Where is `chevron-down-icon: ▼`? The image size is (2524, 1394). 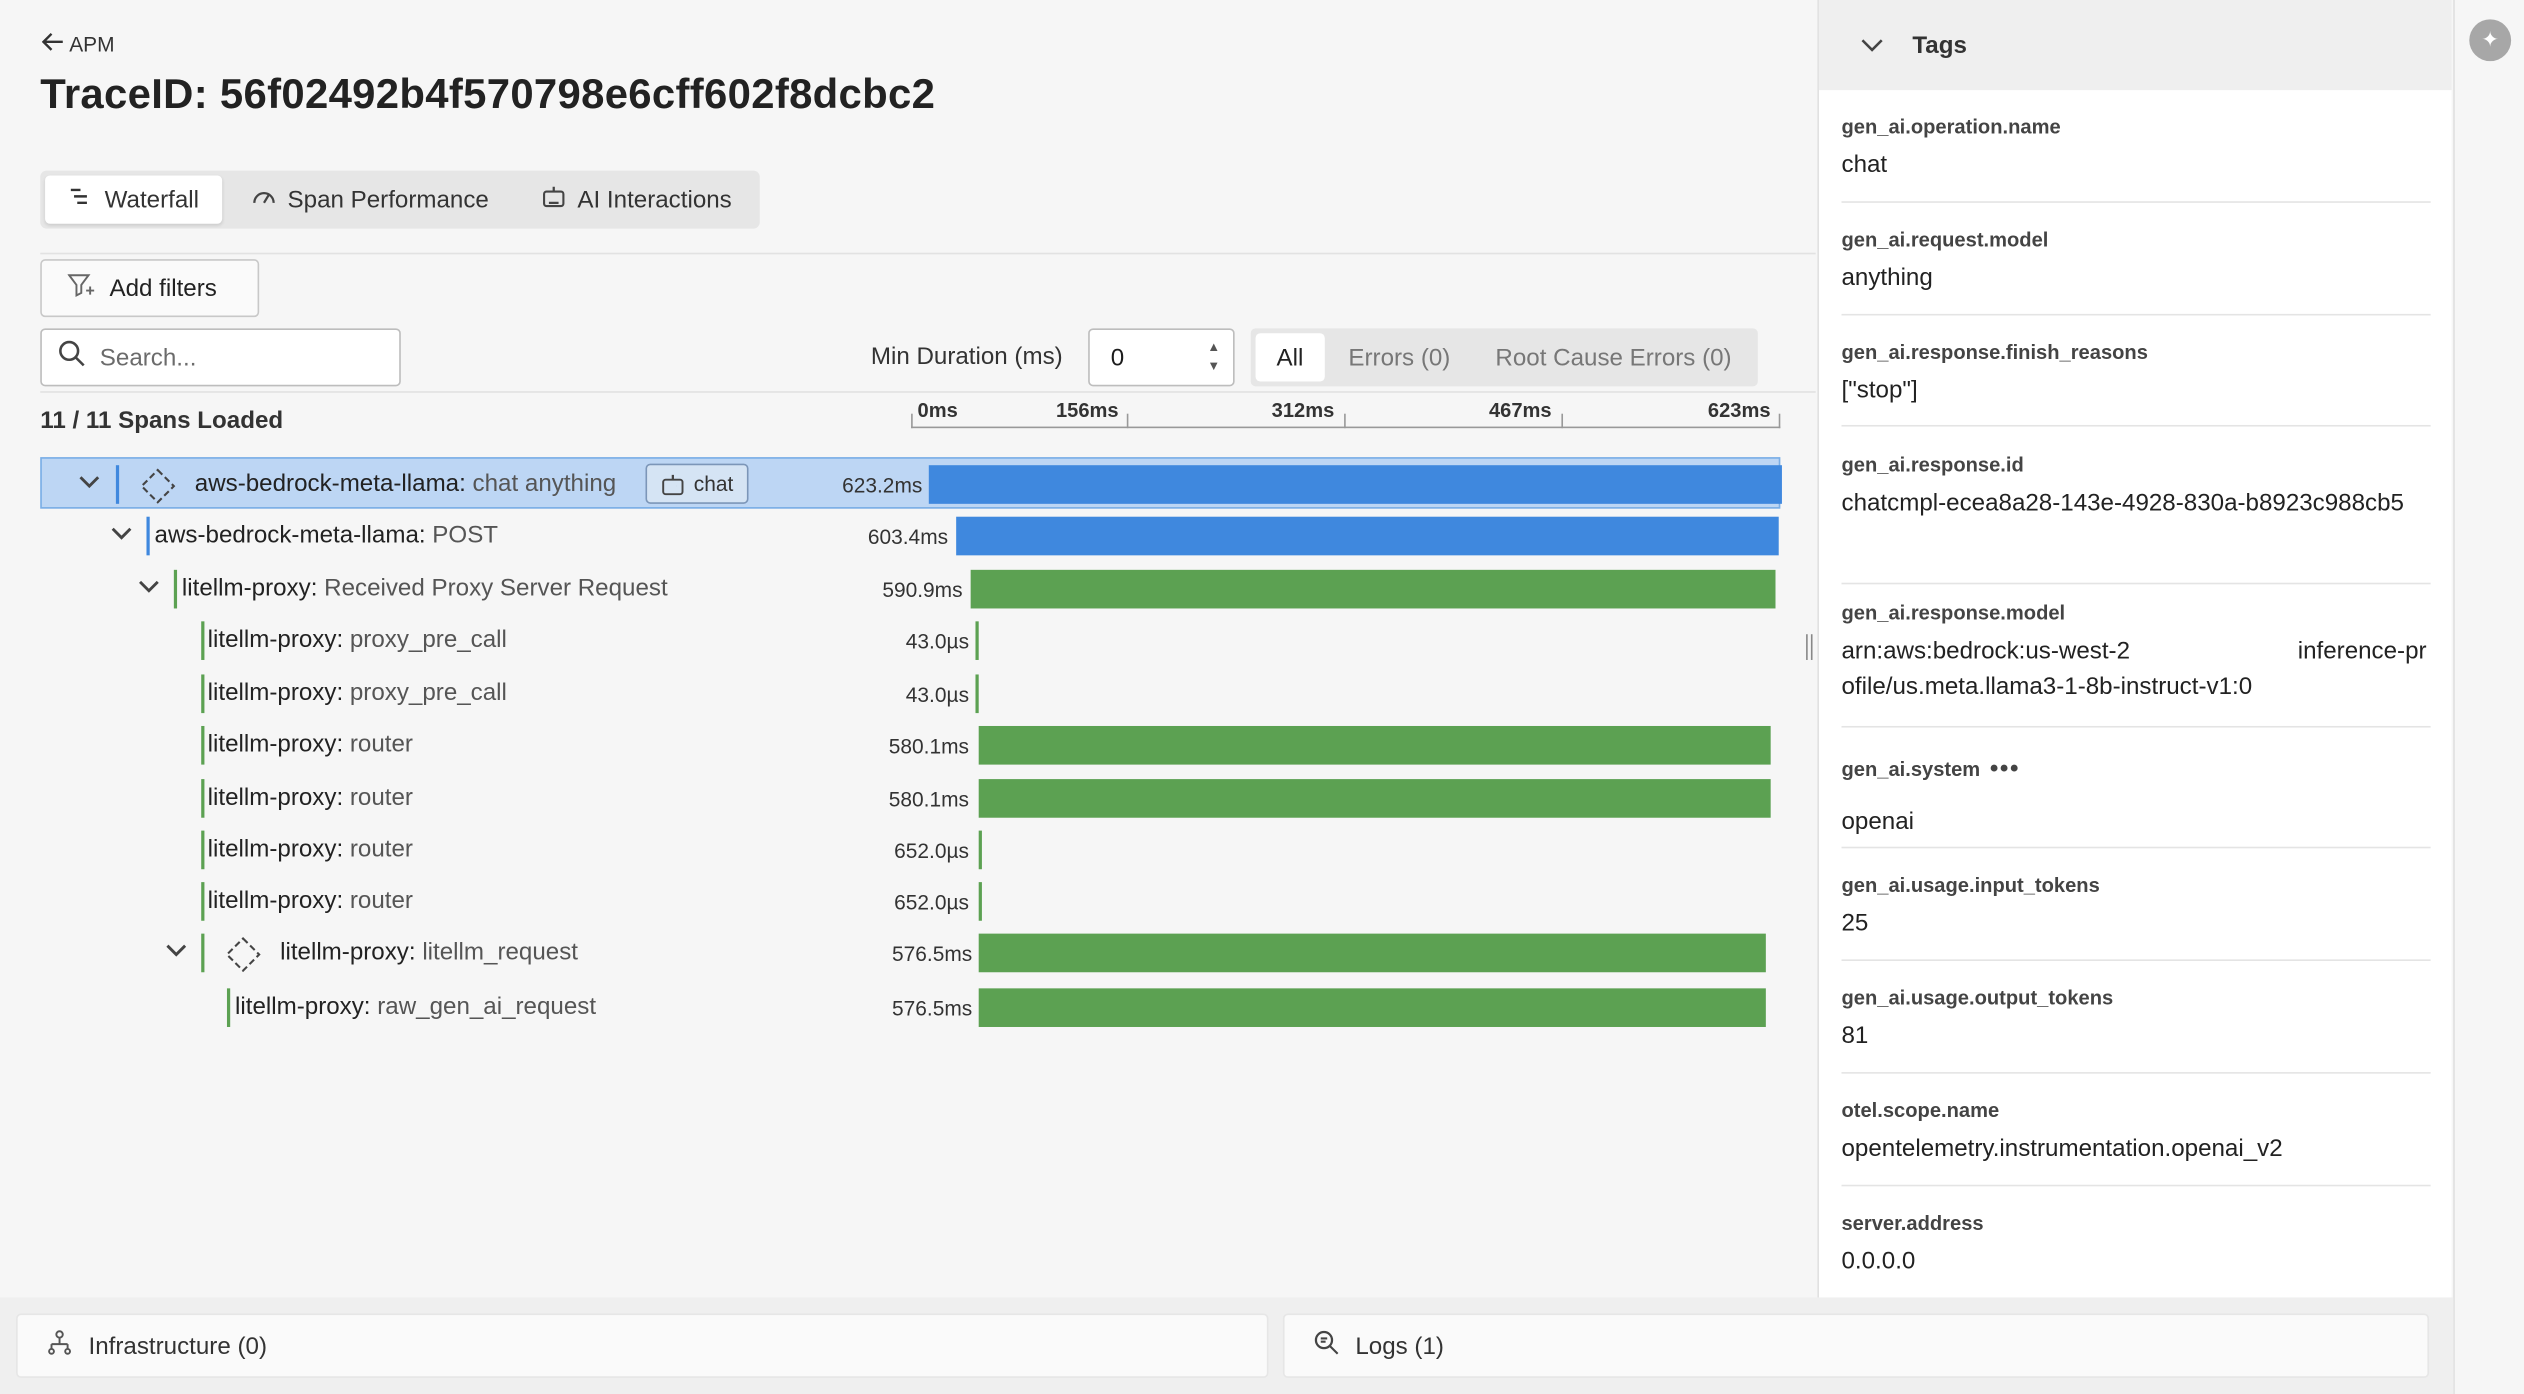
chevron-down-icon: ▼ is located at coordinates (1213, 366).